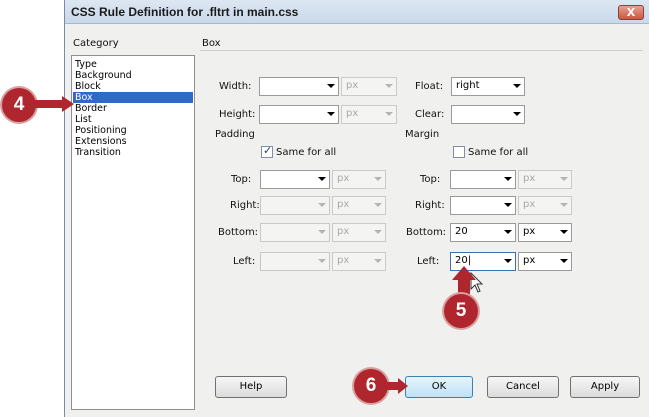 The width and height of the screenshot is (649, 417). I want to click on padding-top-unit: px, so click(359, 179).